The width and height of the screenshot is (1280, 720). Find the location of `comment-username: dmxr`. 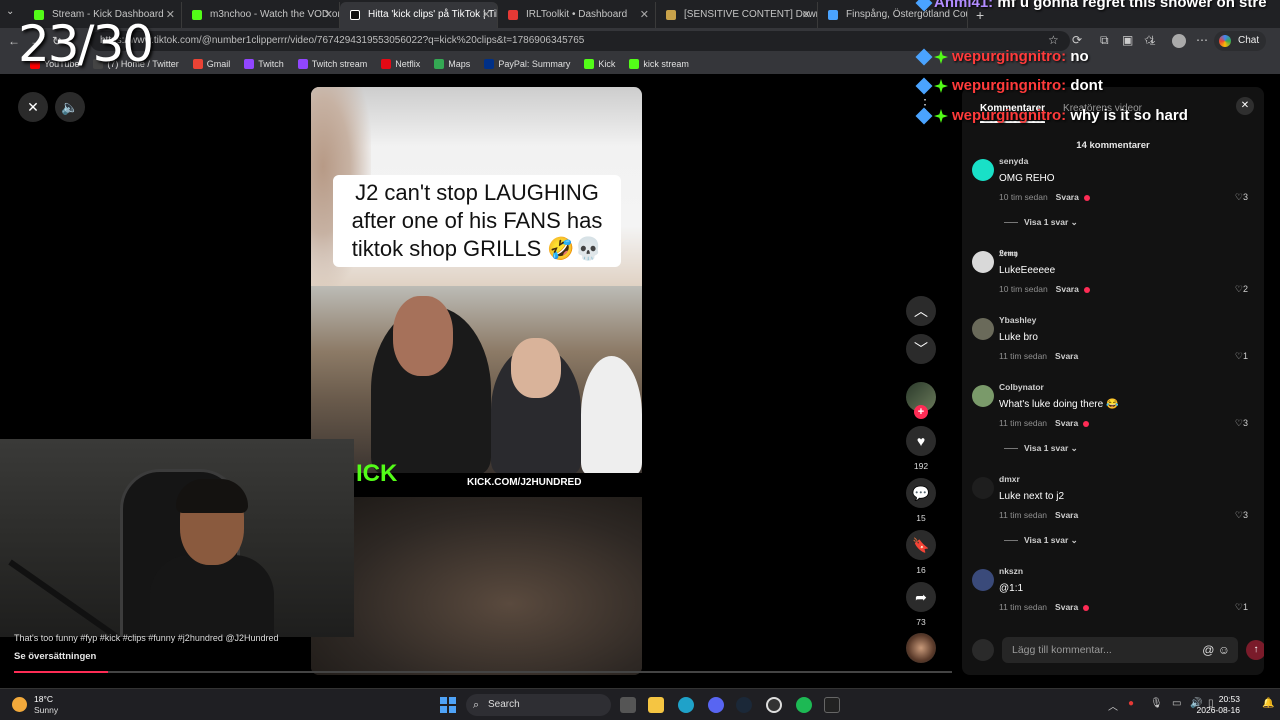

comment-username: dmxr is located at coordinates (1009, 479).